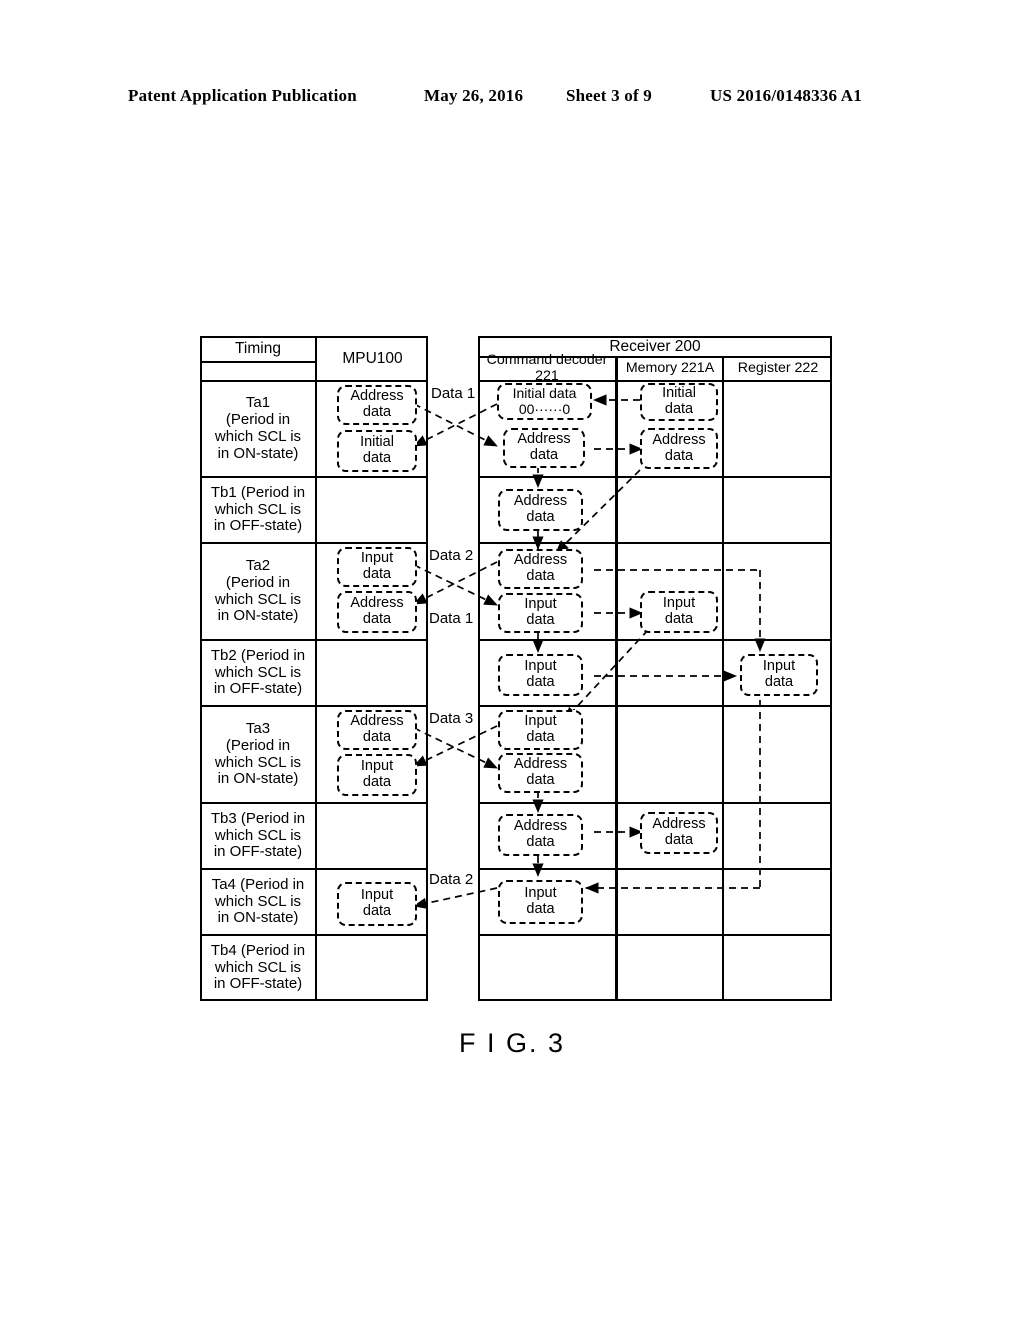  I want to click on decoder-box-tb2-input: Input data, so click(540, 675).